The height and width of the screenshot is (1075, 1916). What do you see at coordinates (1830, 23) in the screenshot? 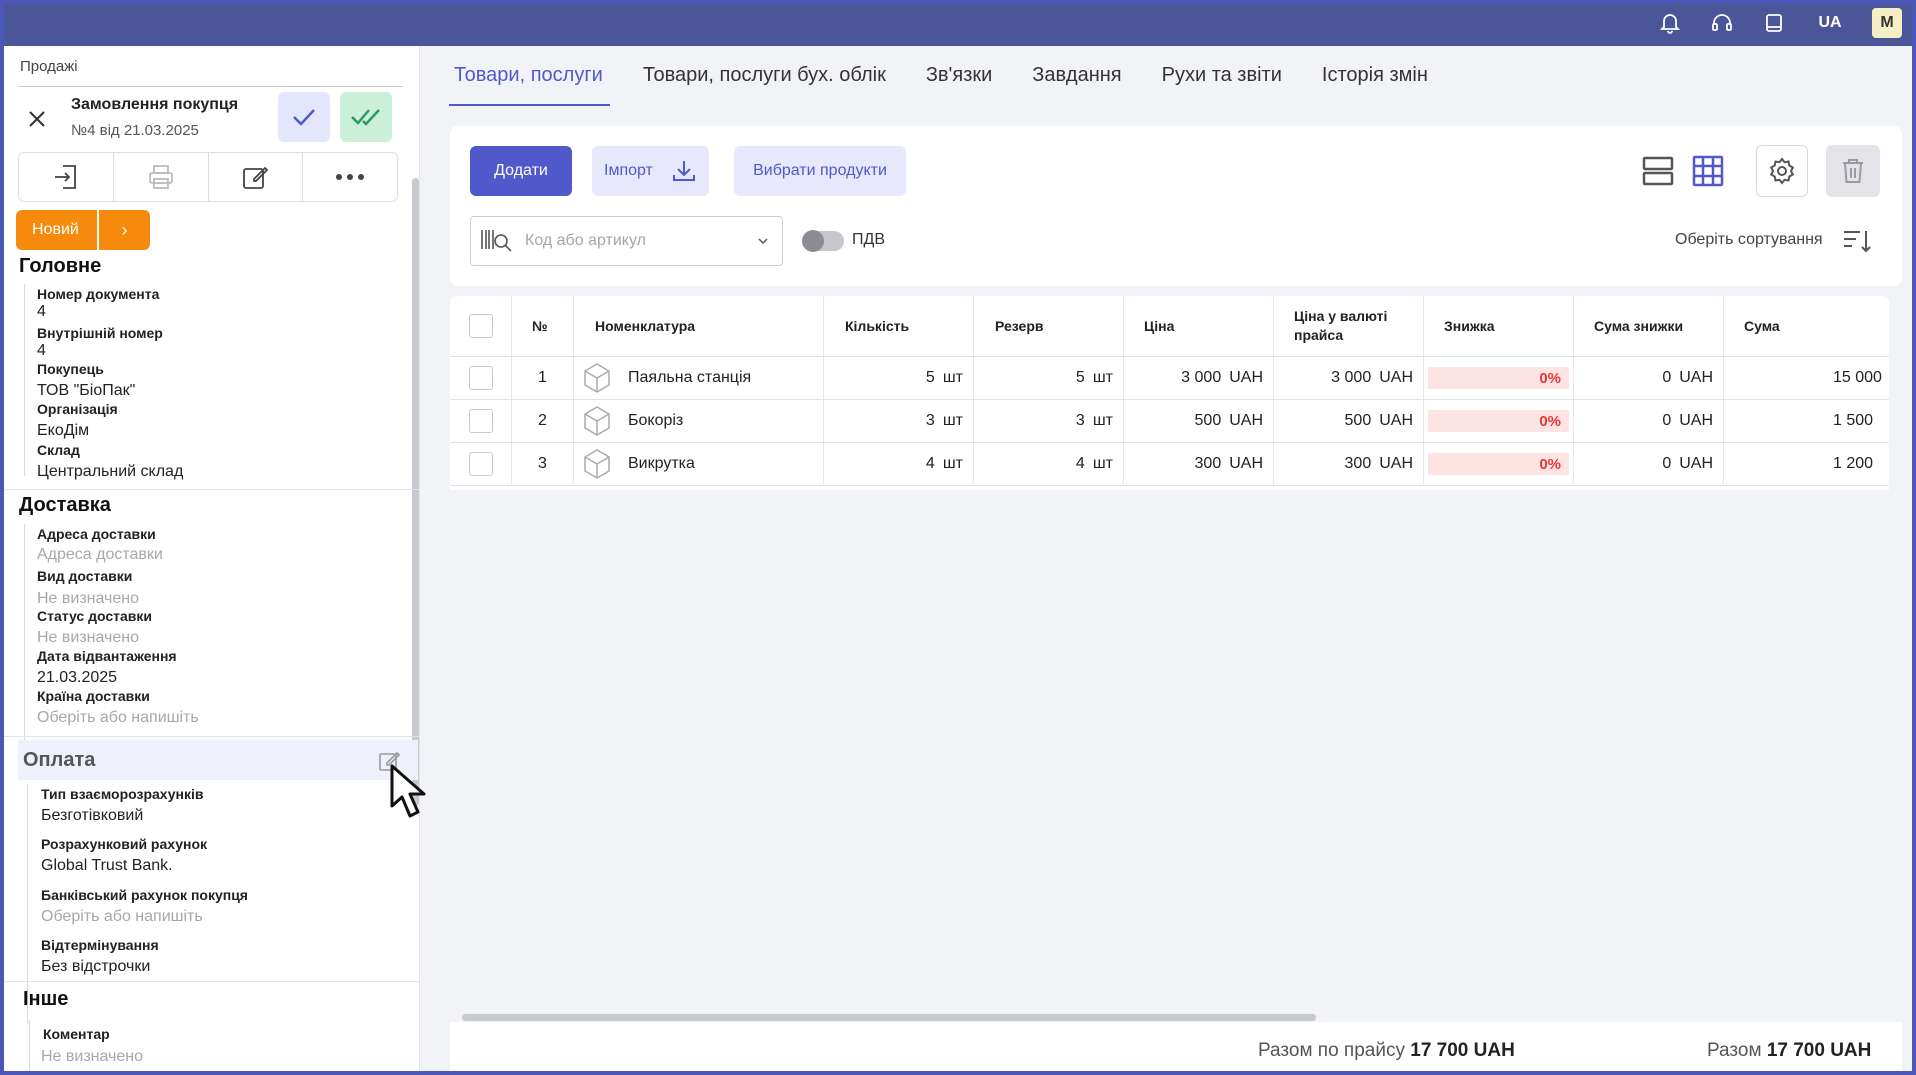
I see `language-switch: UA` at bounding box center [1830, 23].